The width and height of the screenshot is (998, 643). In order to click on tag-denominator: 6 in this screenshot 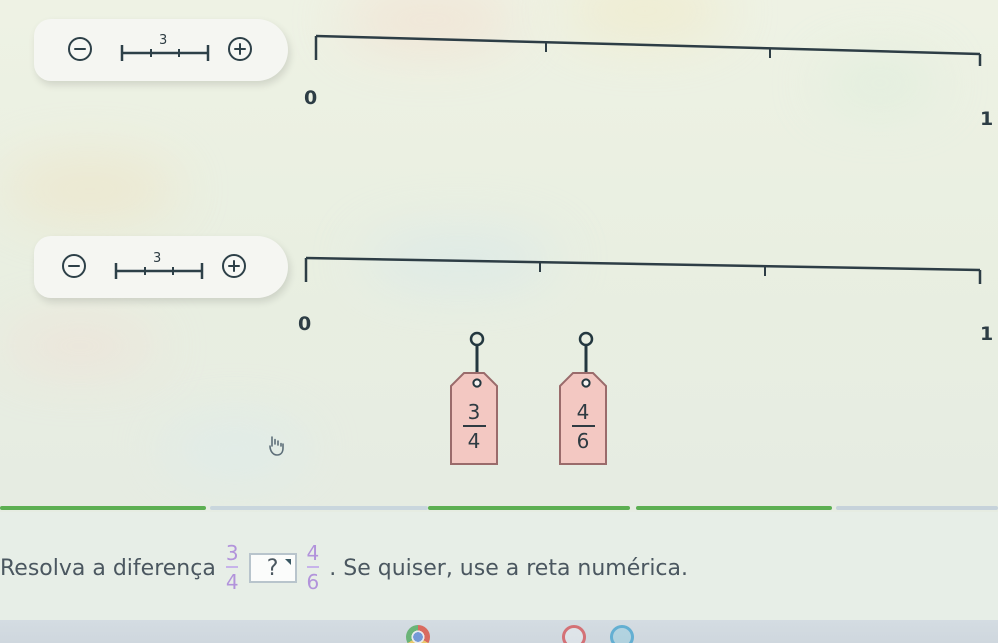, I will do `click(583, 441)`.